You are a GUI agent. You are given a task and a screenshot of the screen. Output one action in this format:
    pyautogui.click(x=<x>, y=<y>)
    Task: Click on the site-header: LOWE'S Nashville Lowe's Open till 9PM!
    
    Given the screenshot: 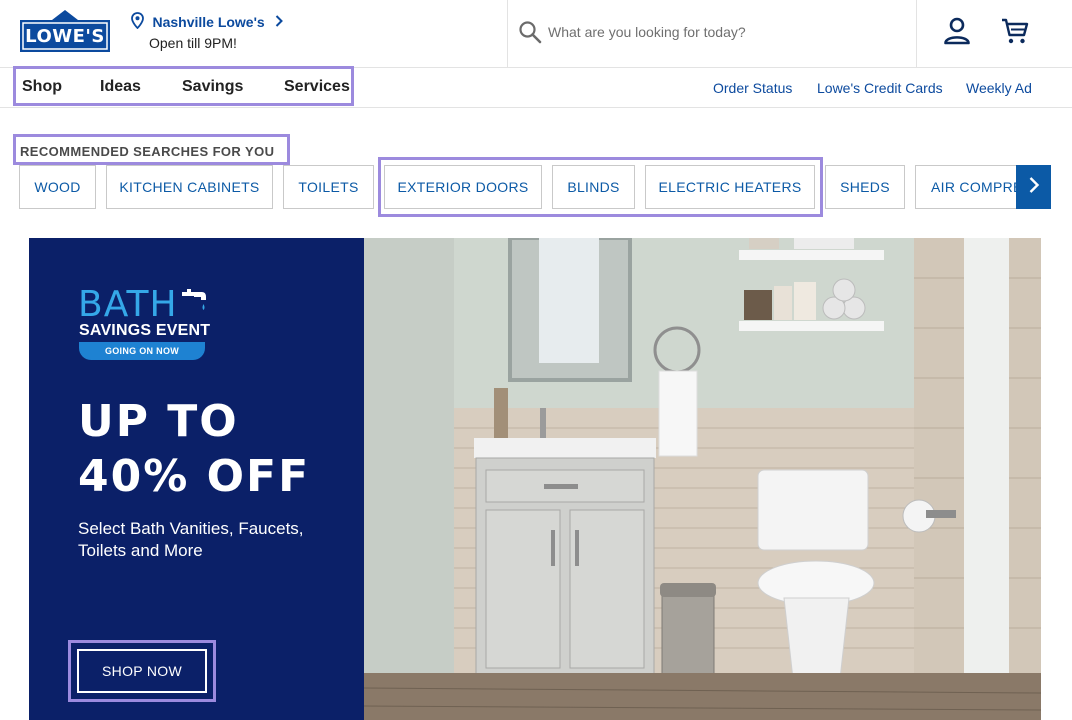 What is the action you would take?
    pyautogui.click(x=536, y=34)
    